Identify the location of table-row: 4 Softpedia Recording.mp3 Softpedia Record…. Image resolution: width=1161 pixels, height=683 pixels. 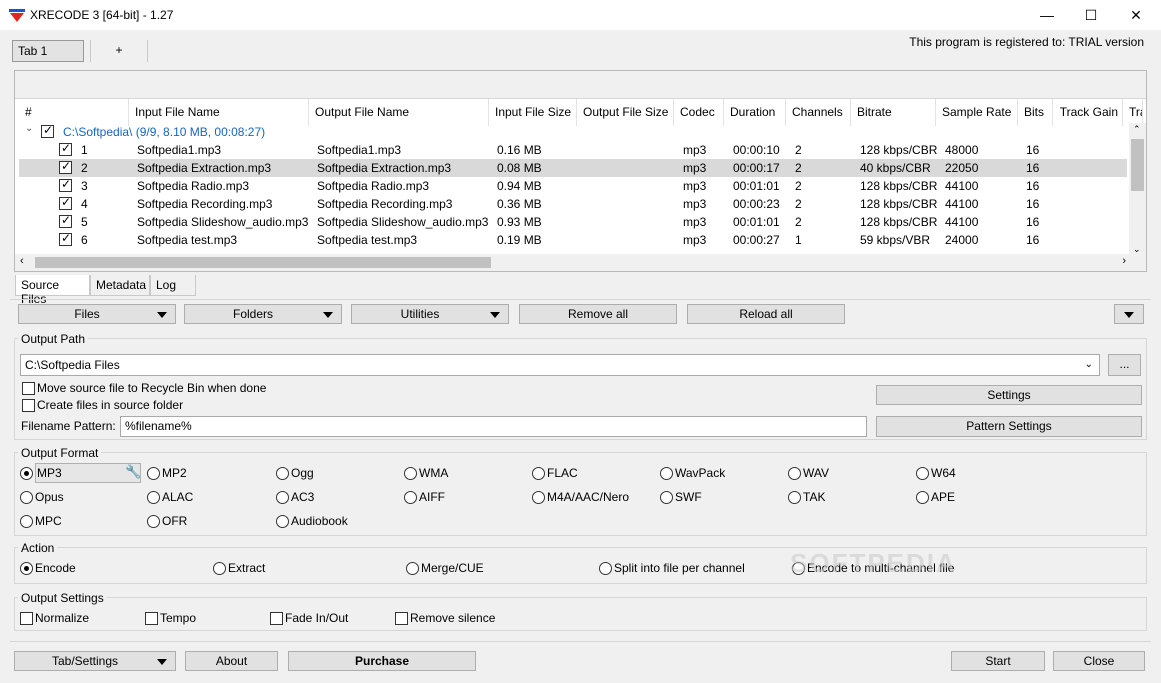
(573, 204).